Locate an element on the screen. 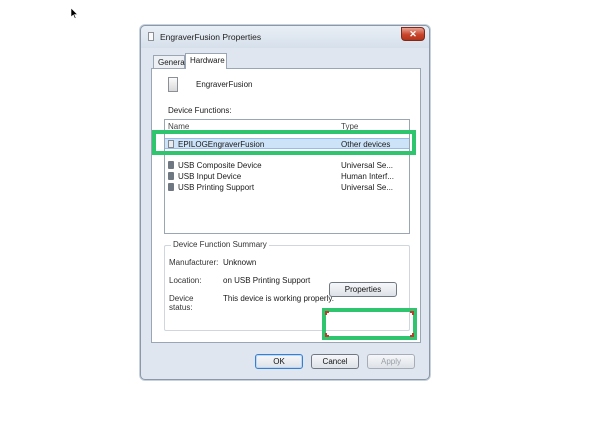 The width and height of the screenshot is (592, 444). window-title: EngraverFusion Properties is located at coordinates (211, 37).